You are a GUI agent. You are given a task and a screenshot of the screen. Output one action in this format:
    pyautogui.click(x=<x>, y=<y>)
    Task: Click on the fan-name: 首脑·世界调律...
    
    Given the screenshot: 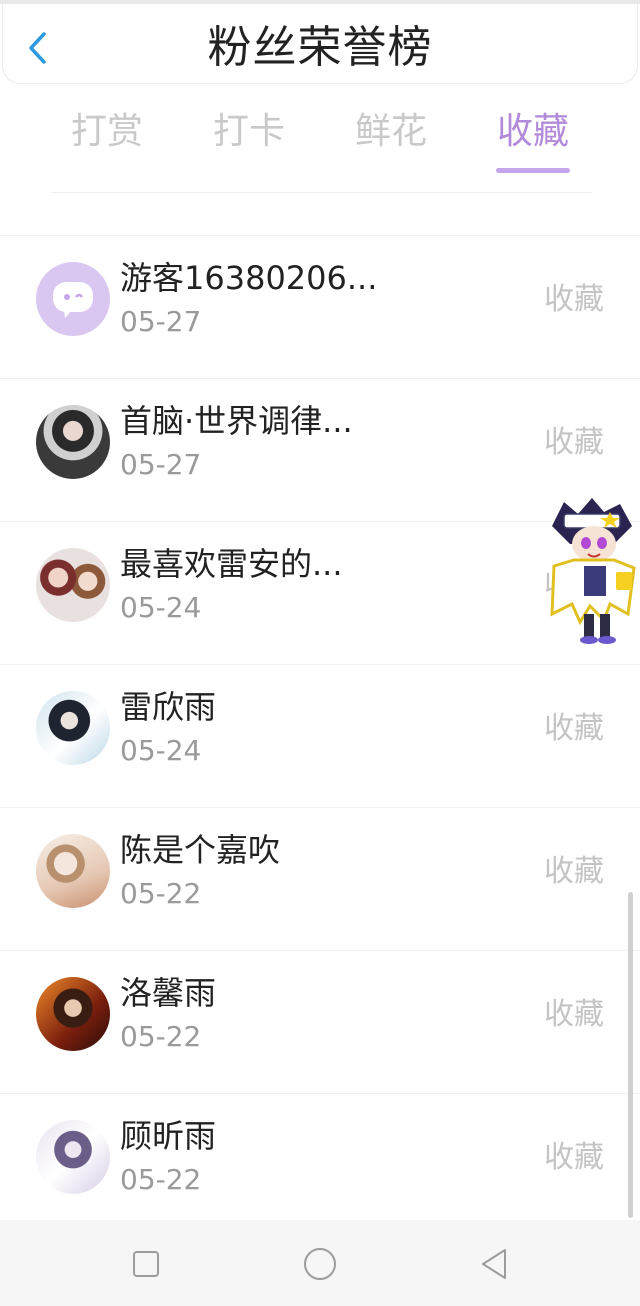 What is the action you would take?
    pyautogui.click(x=236, y=421)
    